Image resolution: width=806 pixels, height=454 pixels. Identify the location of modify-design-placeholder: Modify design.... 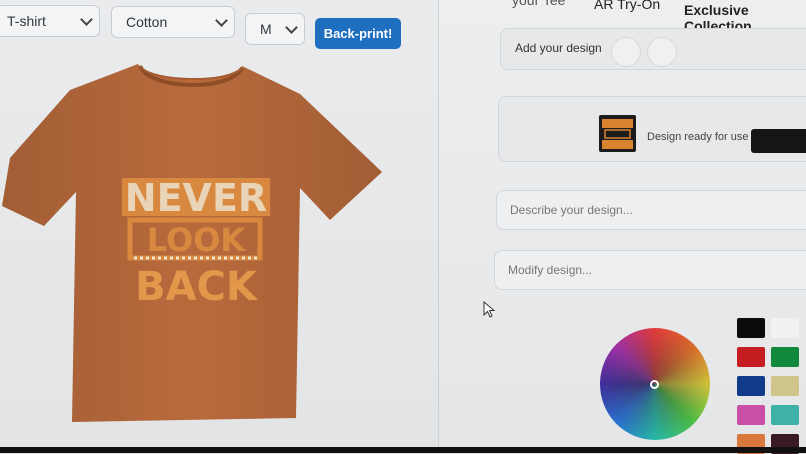
(550, 270).